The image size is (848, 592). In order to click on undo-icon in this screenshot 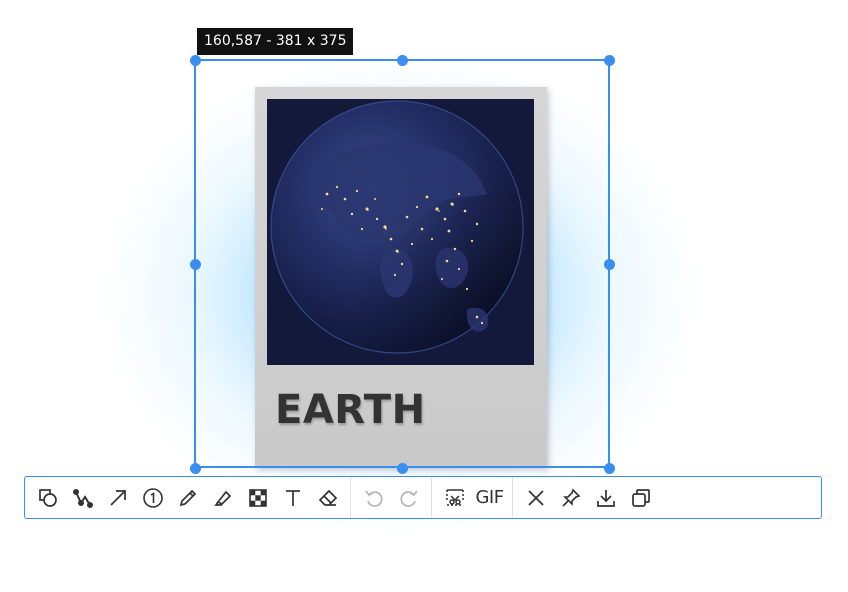, I will do `click(373, 498)`.